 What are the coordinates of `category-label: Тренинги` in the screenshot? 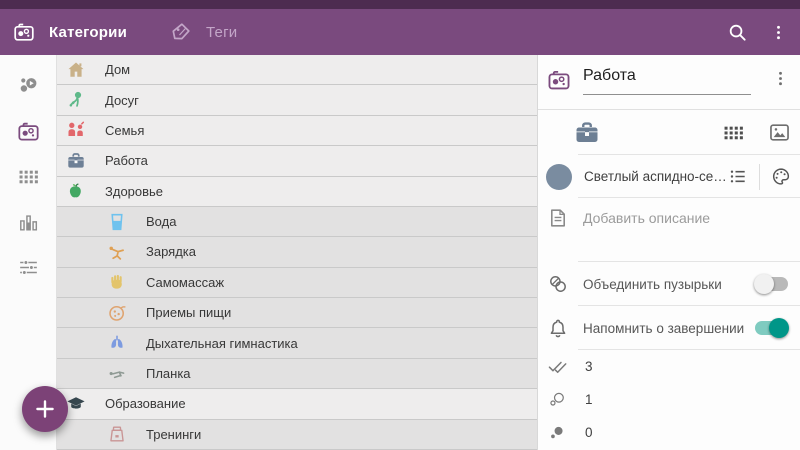 It's located at (174, 434).